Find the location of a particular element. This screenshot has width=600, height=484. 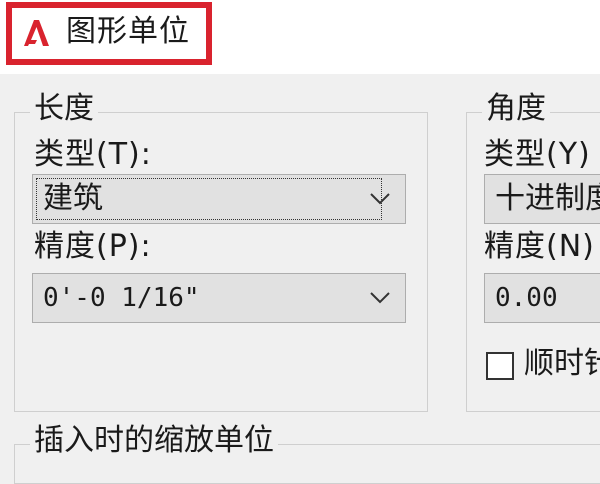

angle-type-label: 类型(Y) is located at coordinates (537, 154).